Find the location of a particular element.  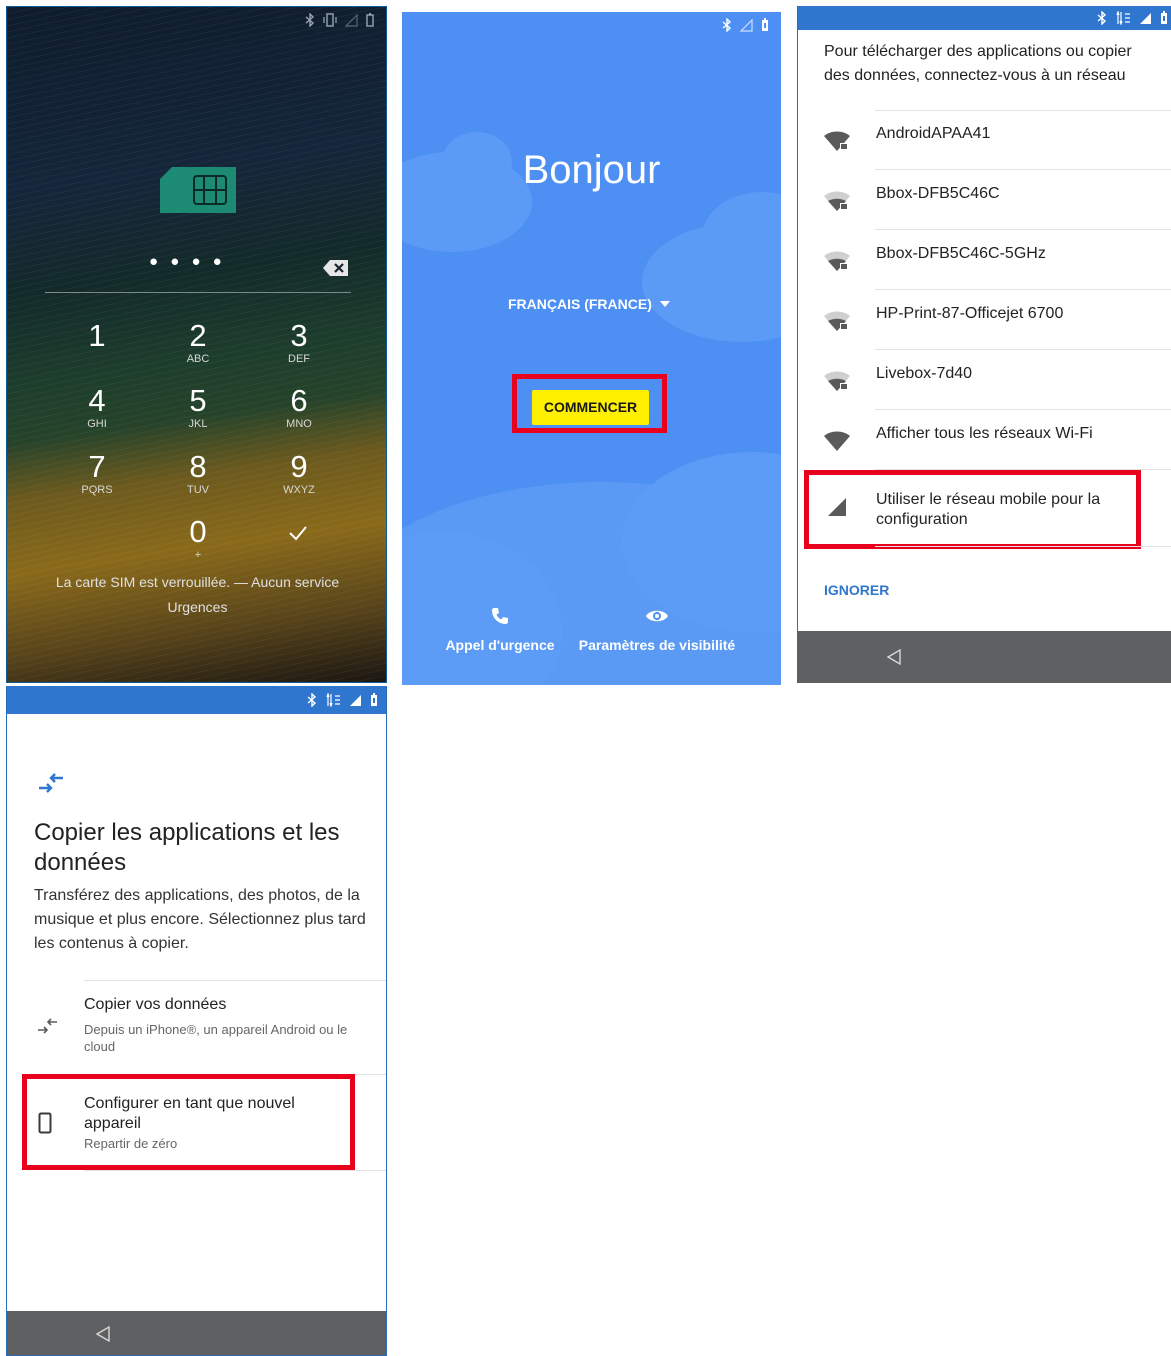

wifi-network-name: Livebox-7d40 is located at coordinates (924, 373).